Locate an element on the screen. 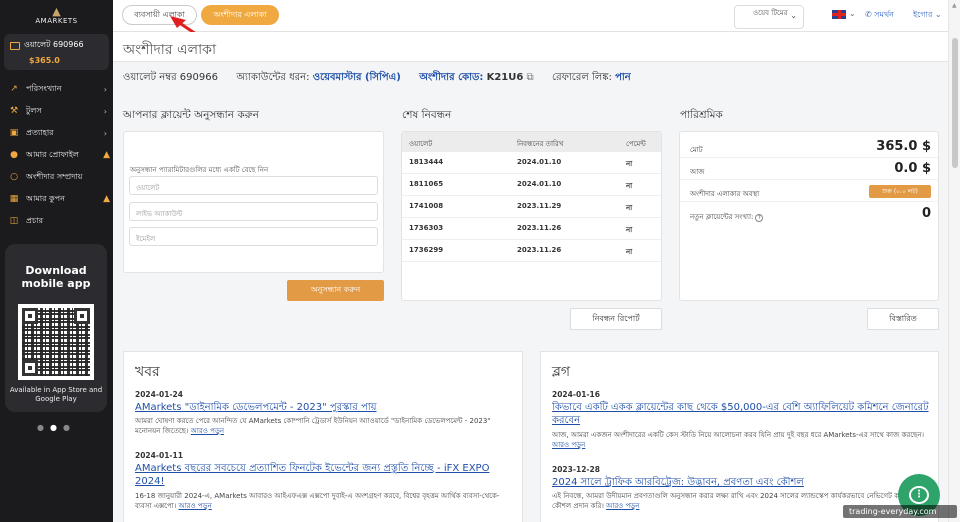 The image size is (960, 522). wallet-field: ওয়ালেট is located at coordinates (253, 185).